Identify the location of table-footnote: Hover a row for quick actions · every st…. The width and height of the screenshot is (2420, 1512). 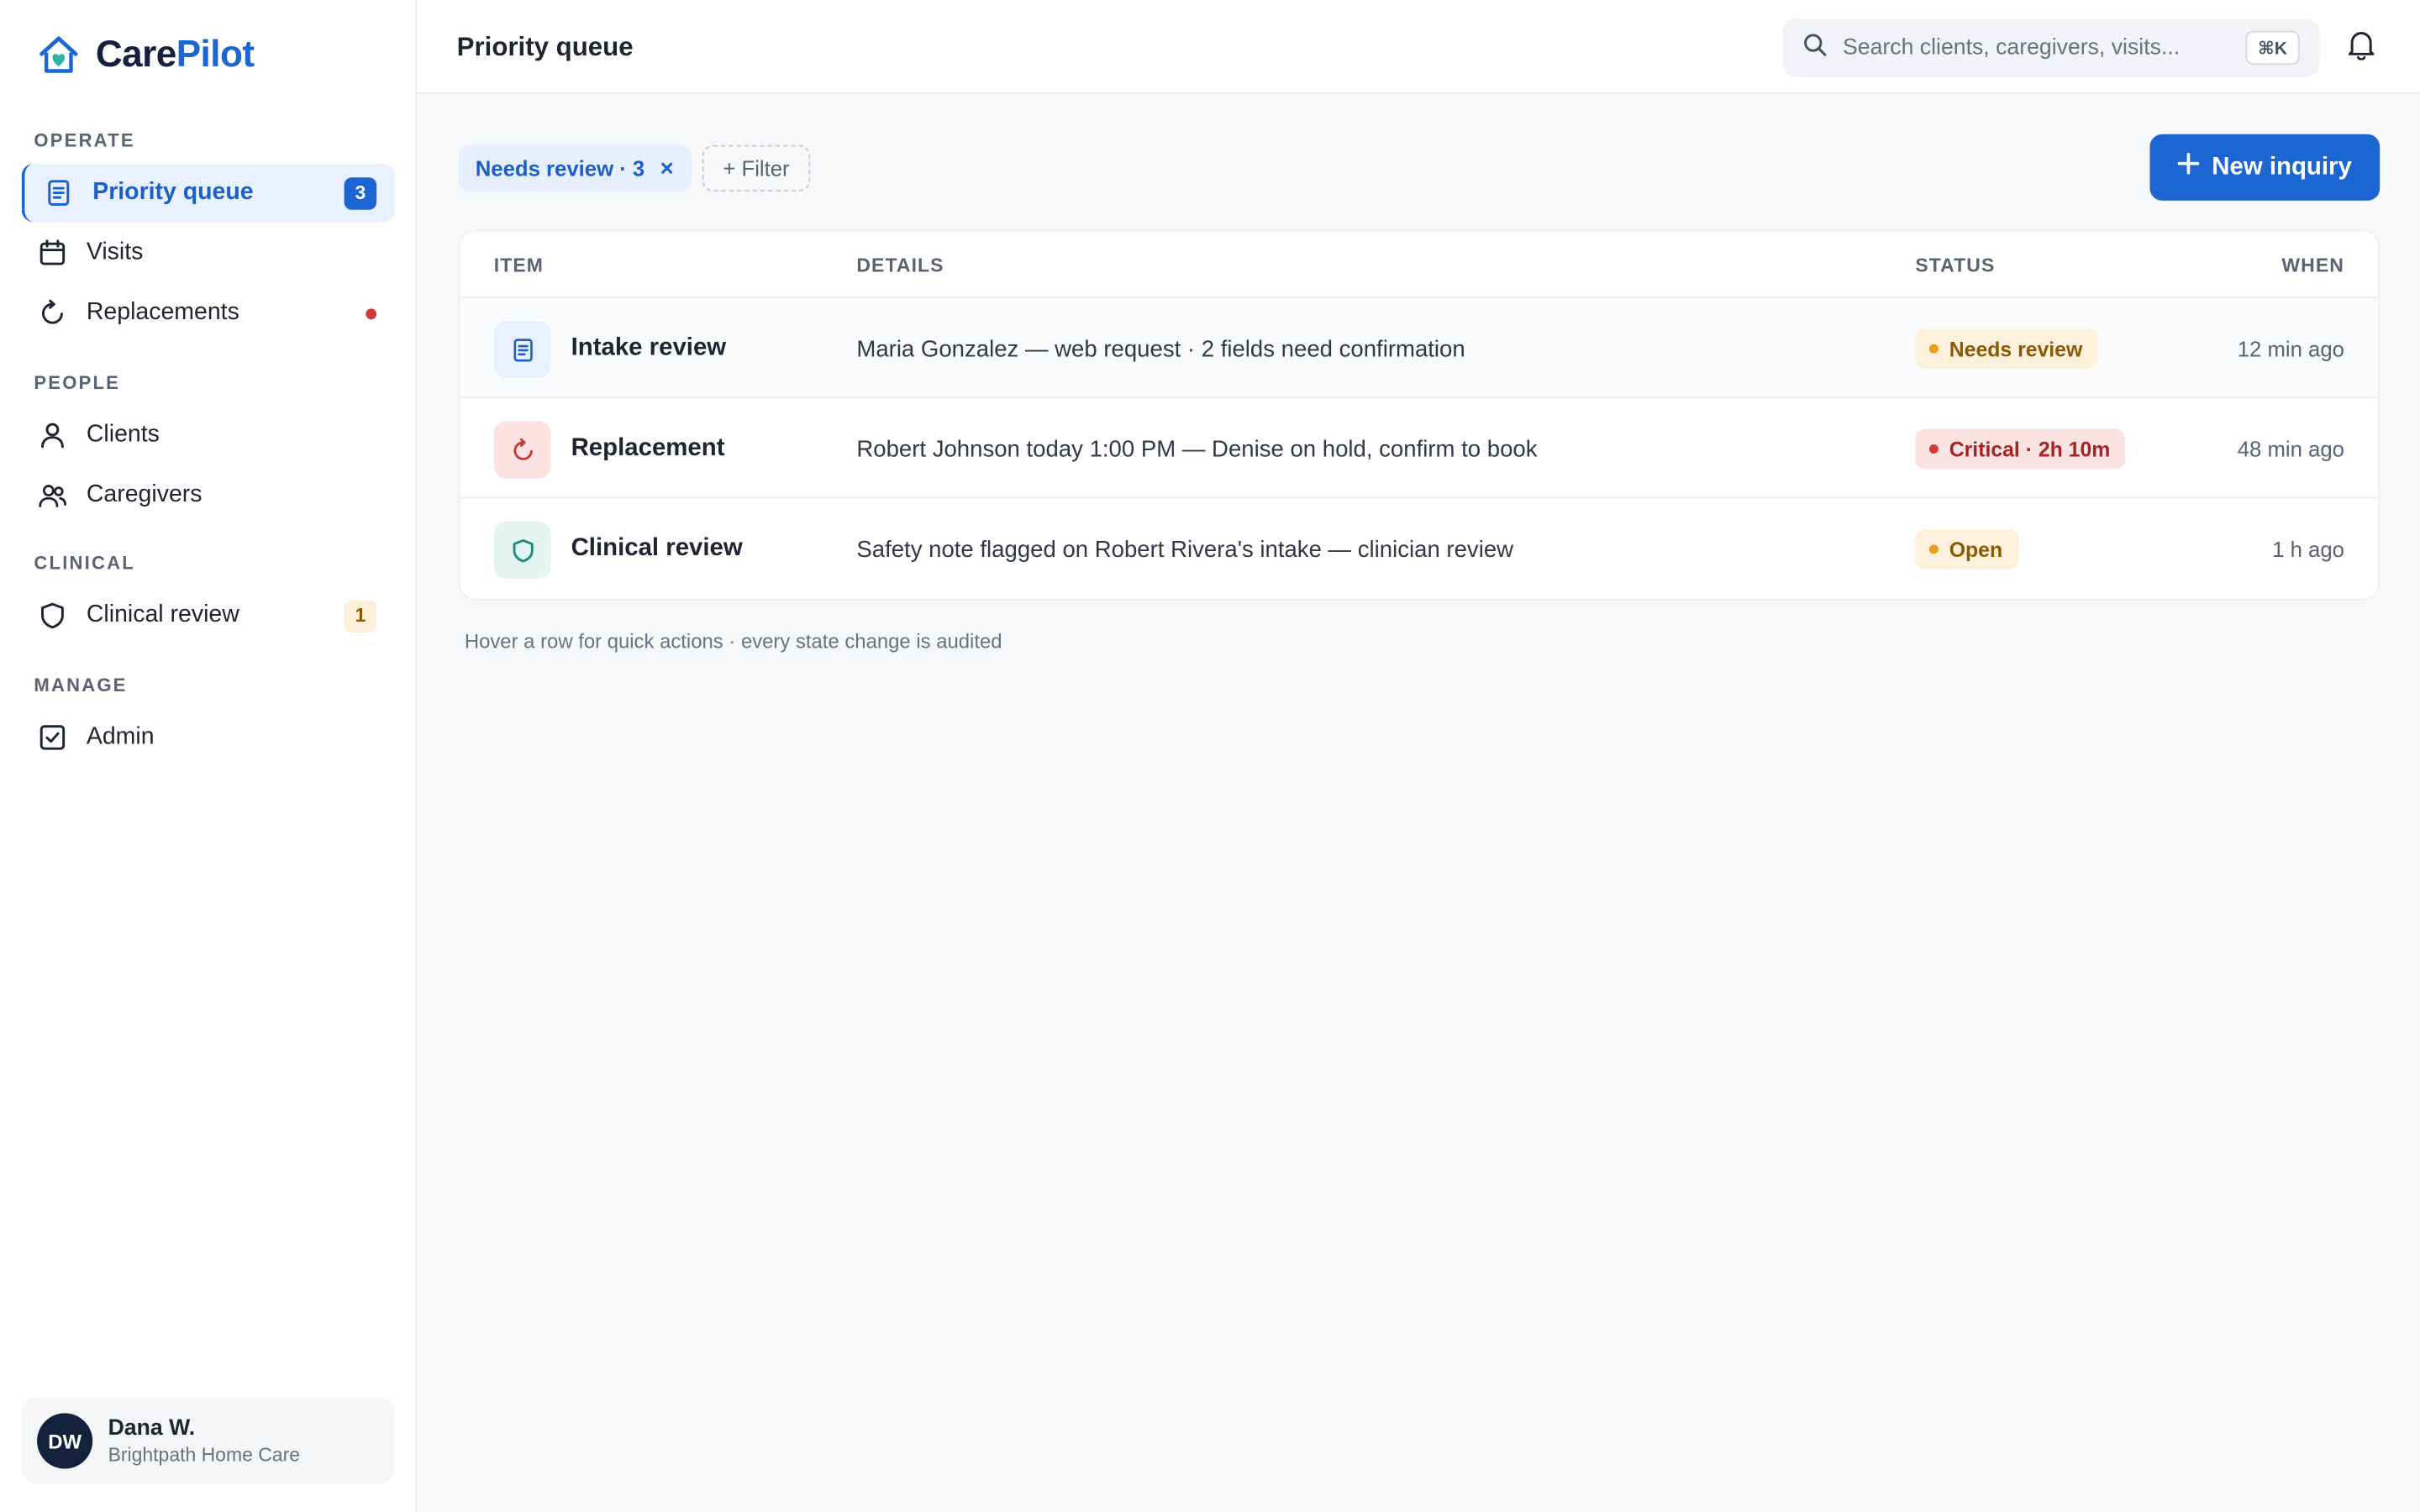
(733, 641).